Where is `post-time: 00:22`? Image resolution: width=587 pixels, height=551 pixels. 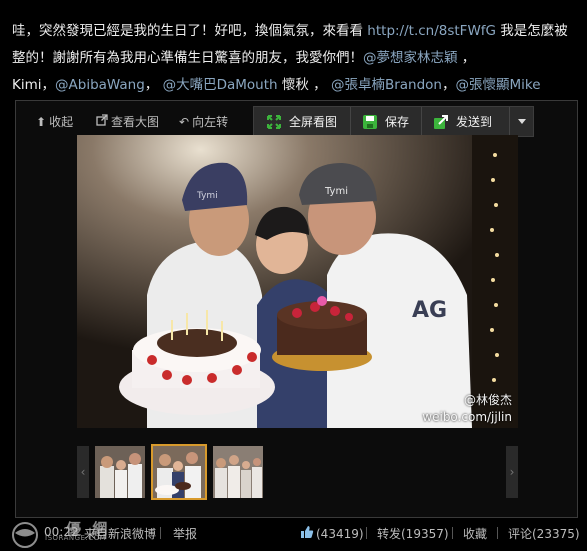
post-time: 00:22 is located at coordinates (61, 532).